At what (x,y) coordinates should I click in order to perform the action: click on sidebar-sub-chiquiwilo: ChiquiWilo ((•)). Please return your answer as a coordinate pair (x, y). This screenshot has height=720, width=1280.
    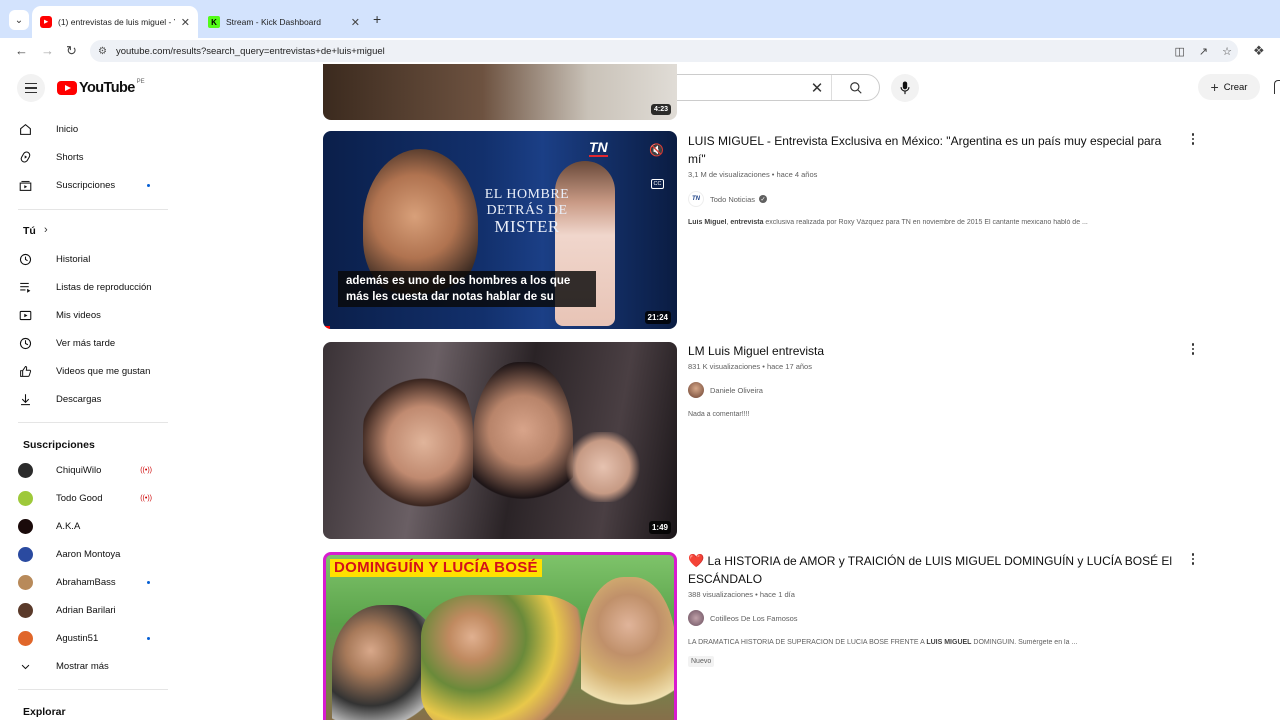
    Looking at the image, I should click on (93, 470).